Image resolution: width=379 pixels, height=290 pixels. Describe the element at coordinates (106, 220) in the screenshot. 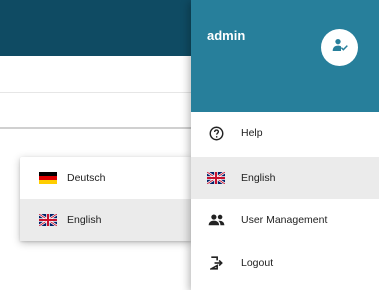

I see `language-option-english: English` at that location.